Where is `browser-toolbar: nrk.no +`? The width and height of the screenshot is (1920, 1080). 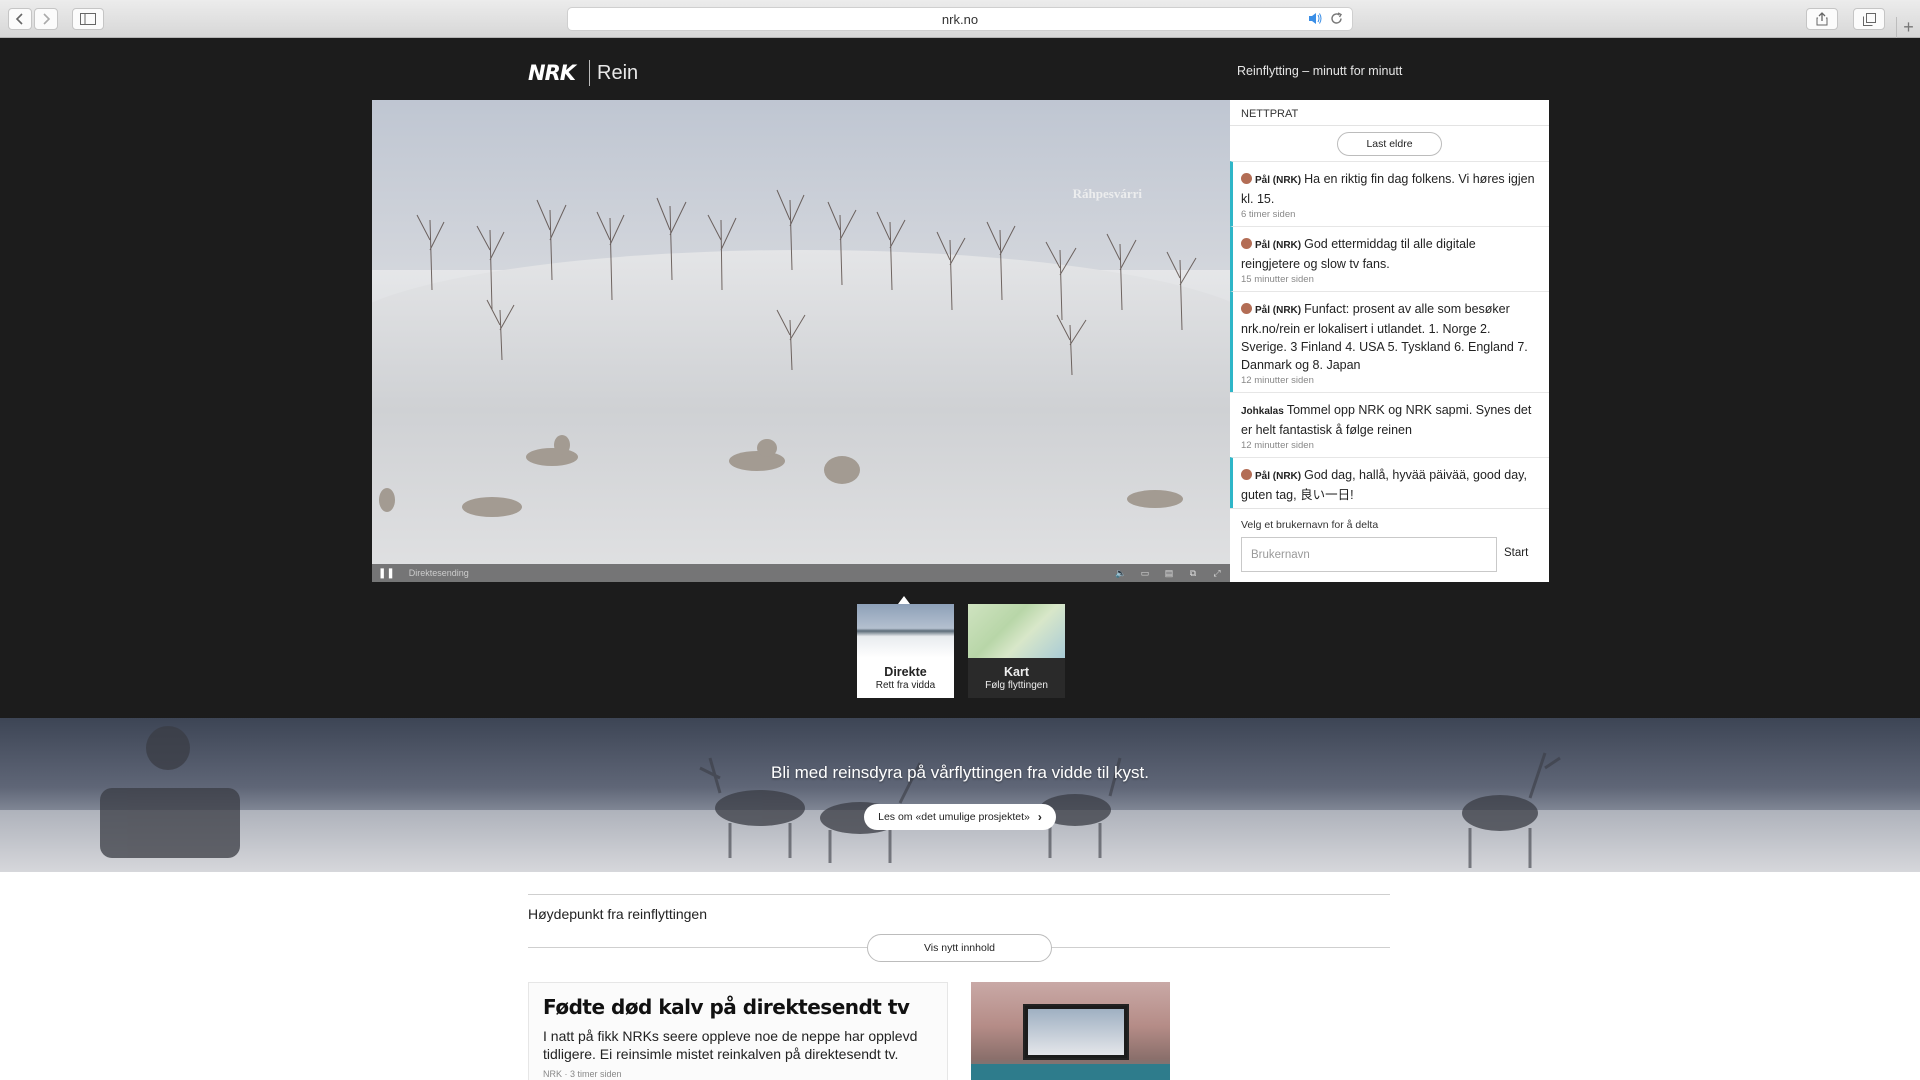 browser-toolbar: nrk.no + is located at coordinates (960, 19).